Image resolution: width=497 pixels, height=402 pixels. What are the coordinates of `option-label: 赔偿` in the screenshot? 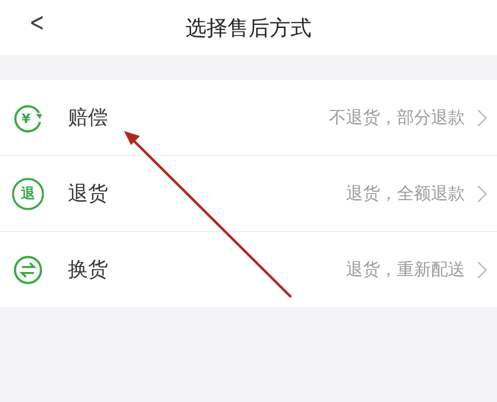 It's located at (88, 117).